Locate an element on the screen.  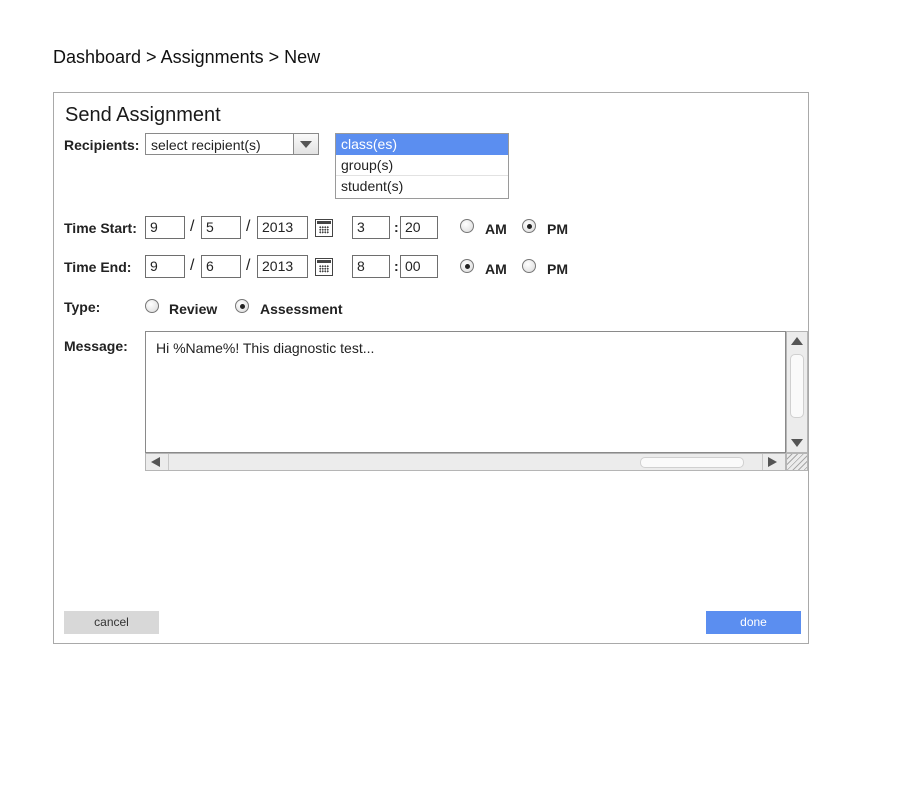
scroll-left-icon is located at coordinates (155, 462).